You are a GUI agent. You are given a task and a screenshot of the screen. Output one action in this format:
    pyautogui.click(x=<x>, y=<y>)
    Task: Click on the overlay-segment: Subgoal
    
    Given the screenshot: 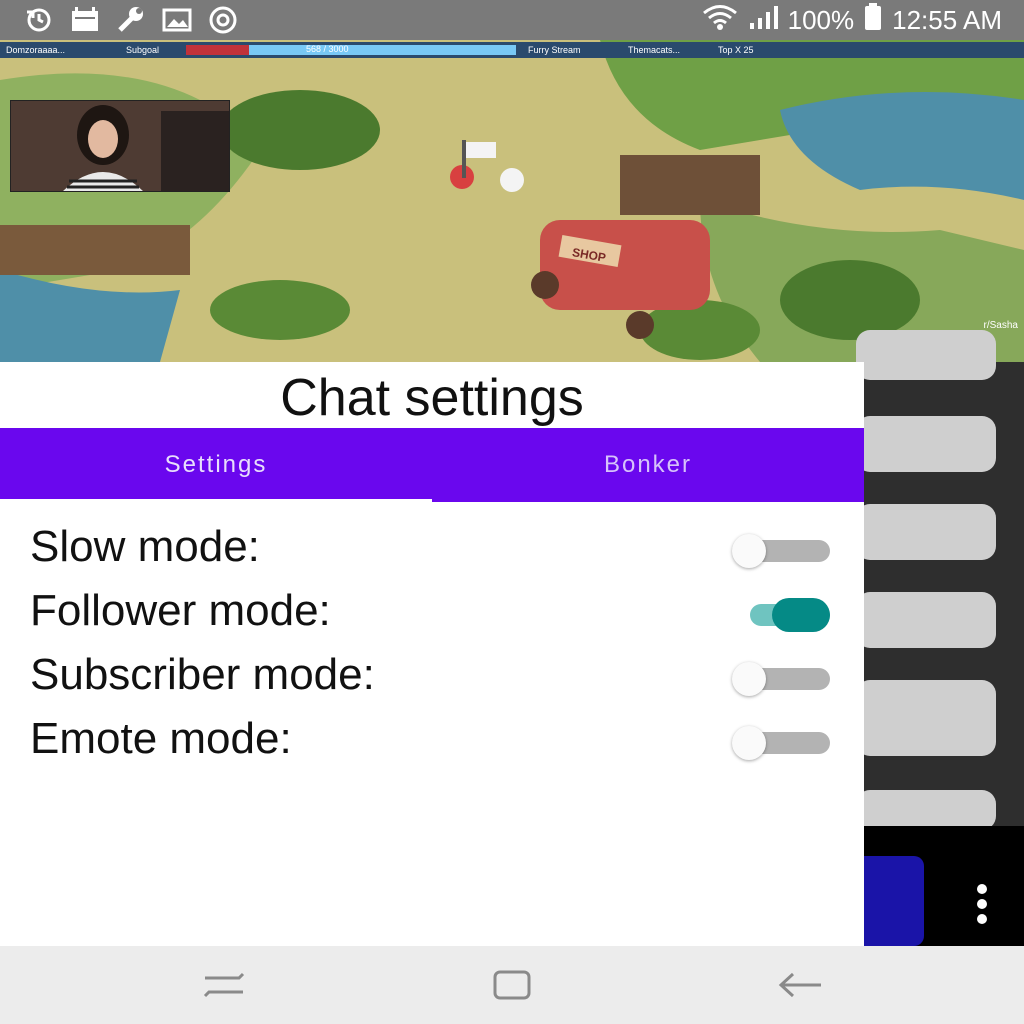 What is the action you would take?
    pyautogui.click(x=143, y=50)
    